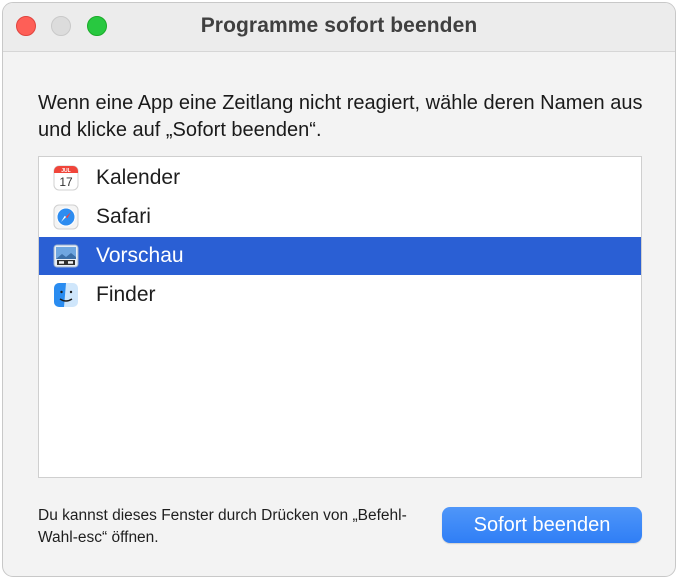 This screenshot has width=680, height=581. What do you see at coordinates (340, 178) in the screenshot?
I see `app-row-kalender: JUL 17 Kalender` at bounding box center [340, 178].